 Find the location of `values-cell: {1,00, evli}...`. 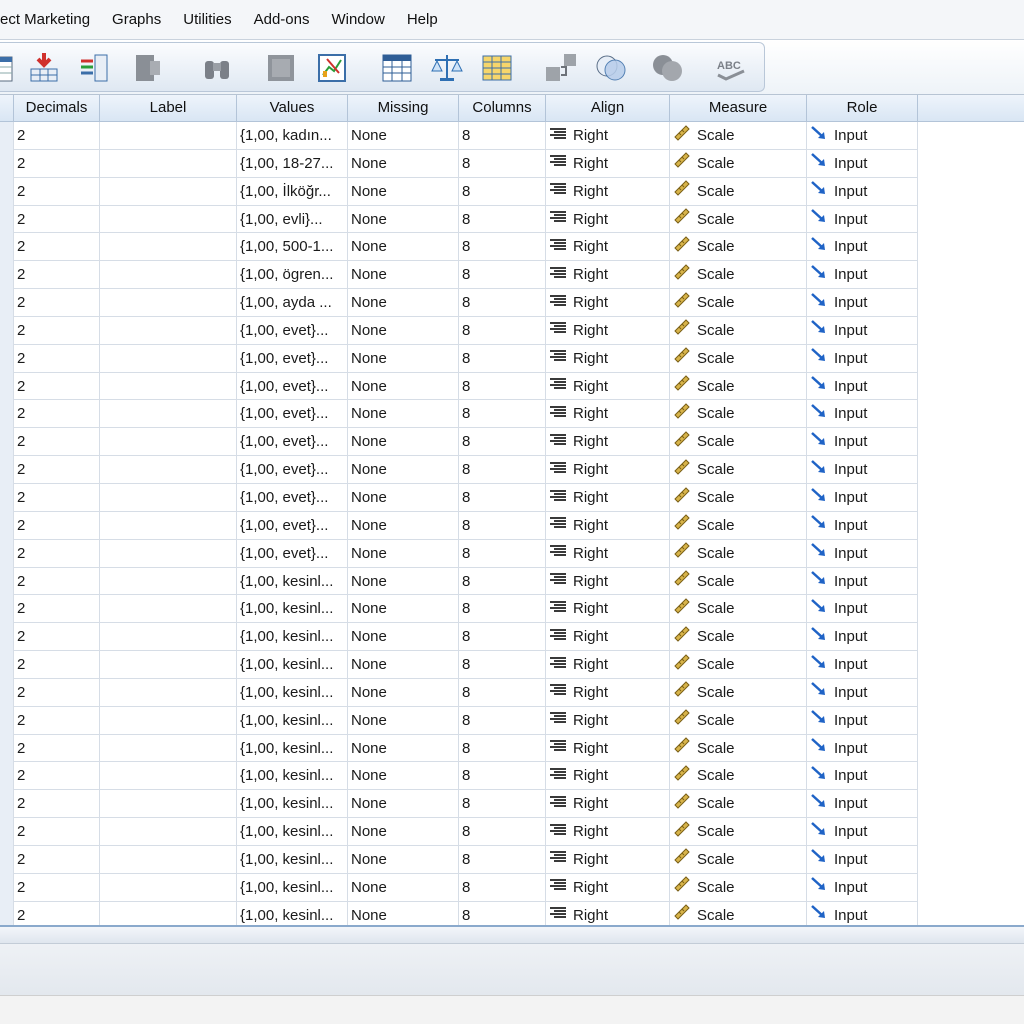

values-cell: {1,00, evli}... is located at coordinates (292, 219).